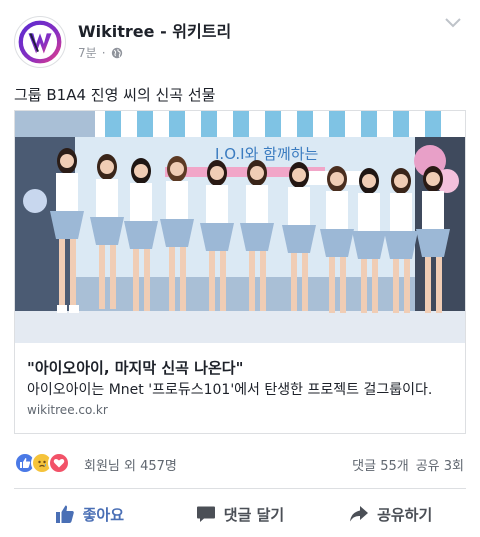 The image size is (480, 537). What do you see at coordinates (59, 463) in the screenshot?
I see `love-icon` at bounding box center [59, 463].